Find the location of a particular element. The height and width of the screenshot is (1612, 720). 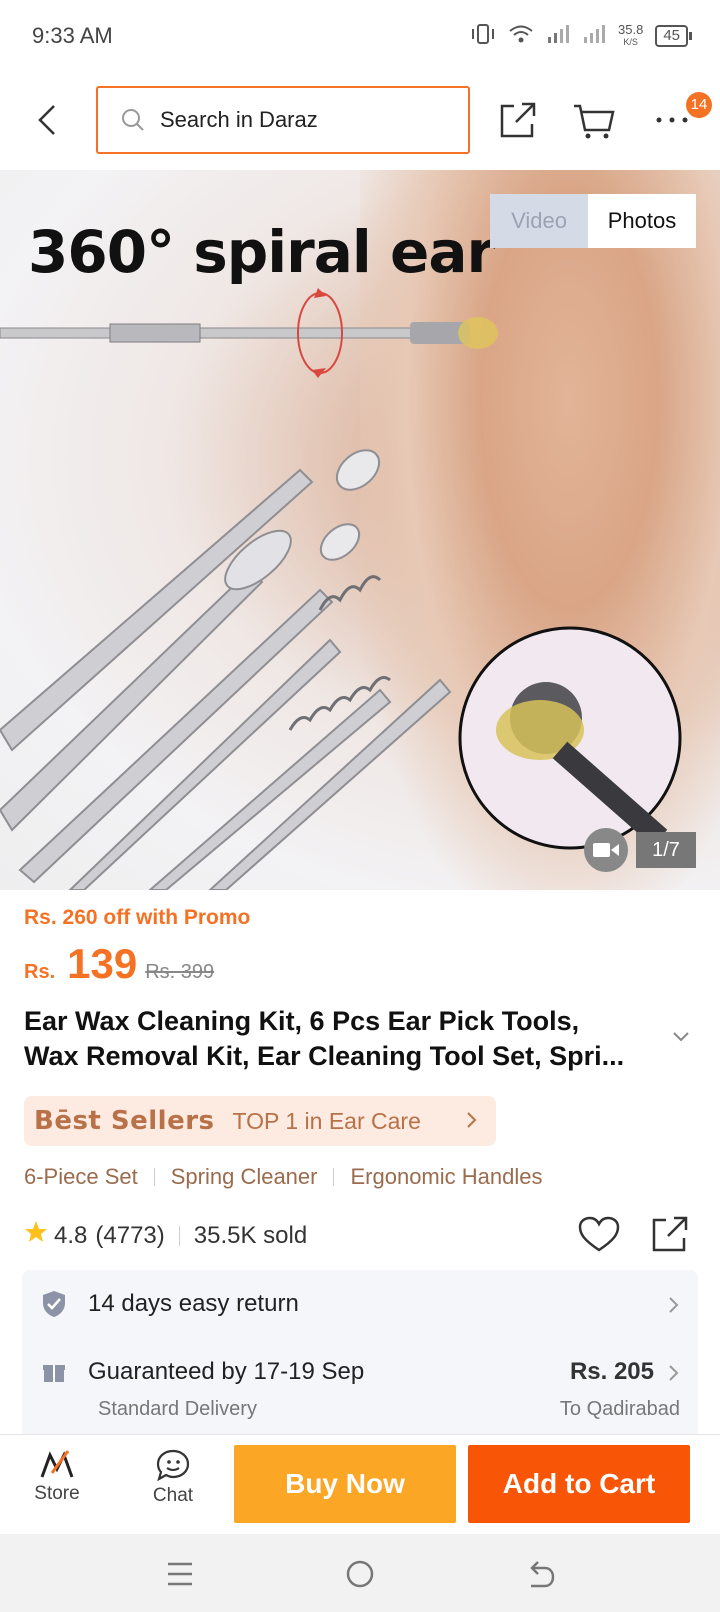

share-button is located at coordinates (518, 120).